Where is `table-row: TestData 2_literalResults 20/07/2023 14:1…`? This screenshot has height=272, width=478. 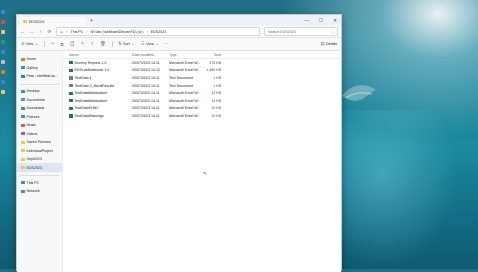 table-row: TestData 2_literalResults 20/07/2023 14:1… is located at coordinates (202, 86).